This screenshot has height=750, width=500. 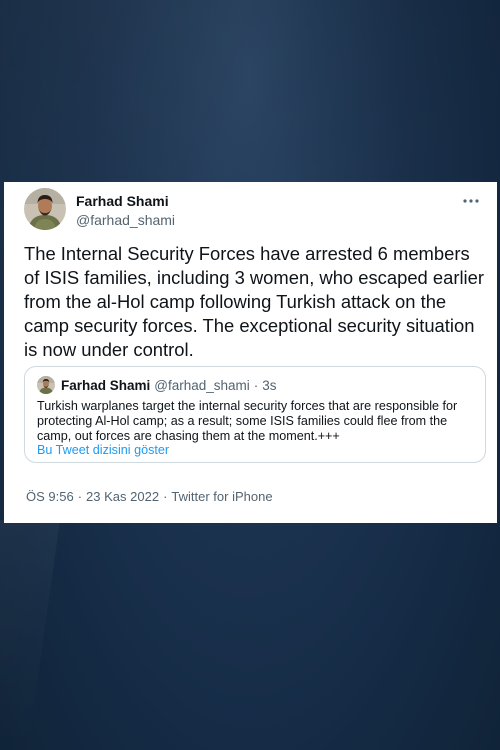 I want to click on quoted-tweet-header: Farhad Shami @farhad_shami · 3s, so click(x=157, y=385).